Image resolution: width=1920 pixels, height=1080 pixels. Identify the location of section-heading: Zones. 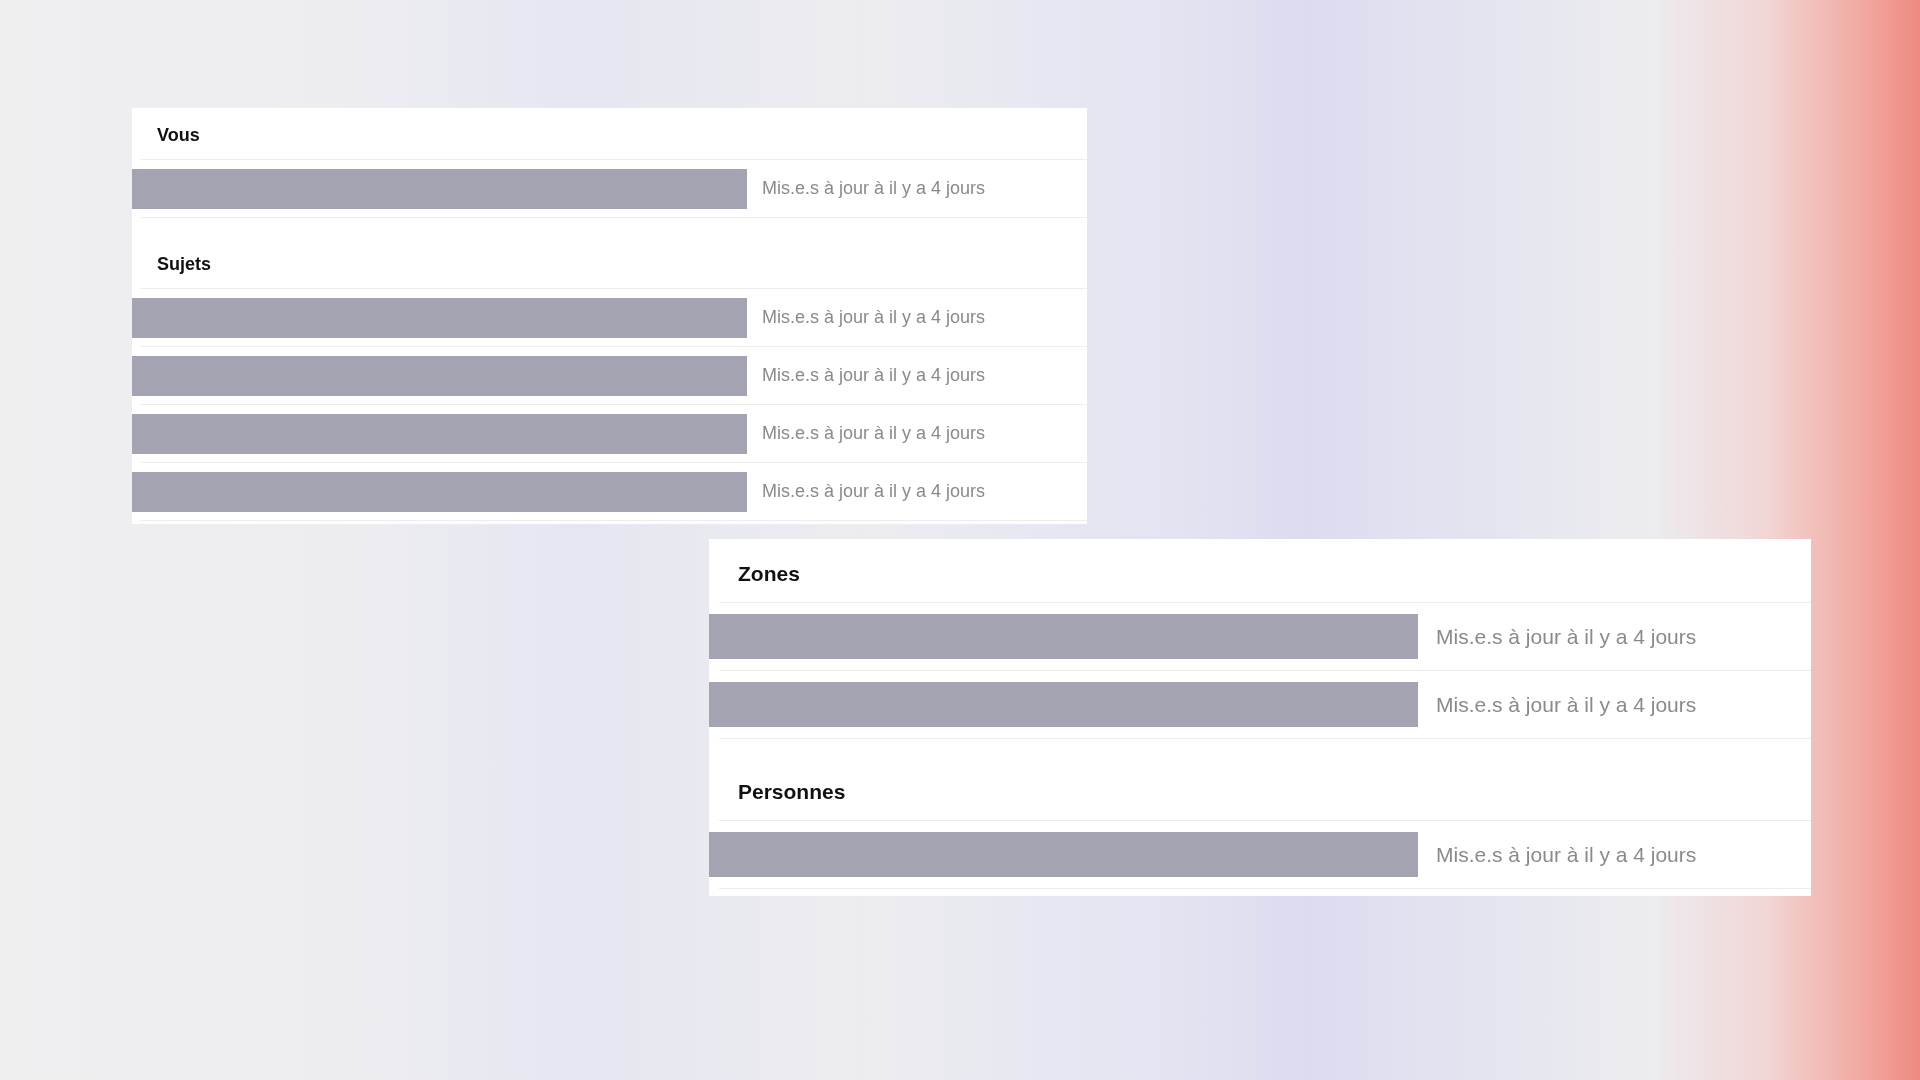
(769, 573).